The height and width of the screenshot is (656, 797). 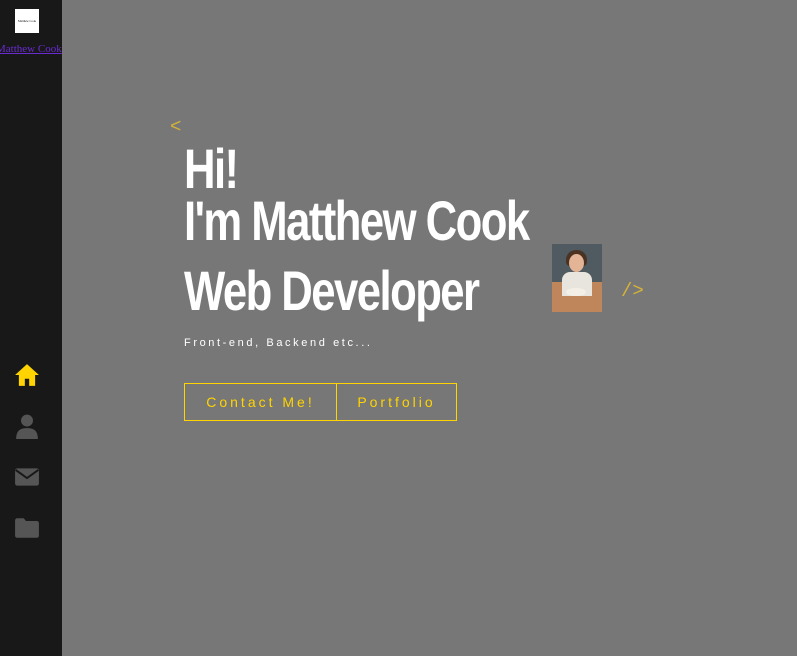 I want to click on portfolio-button: Portfolio, so click(x=396, y=402).